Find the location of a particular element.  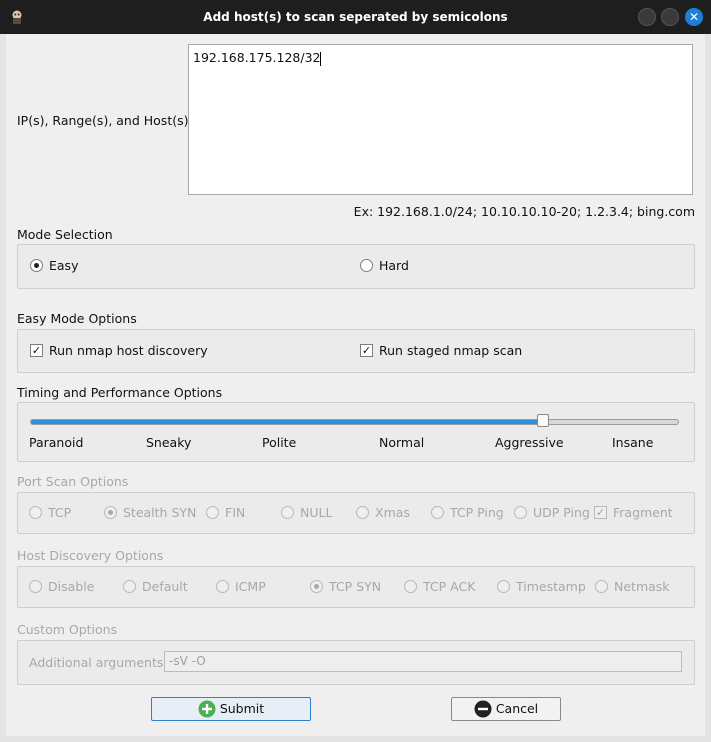

checkbox-staged-scan-box: ✓ is located at coordinates (366, 350).